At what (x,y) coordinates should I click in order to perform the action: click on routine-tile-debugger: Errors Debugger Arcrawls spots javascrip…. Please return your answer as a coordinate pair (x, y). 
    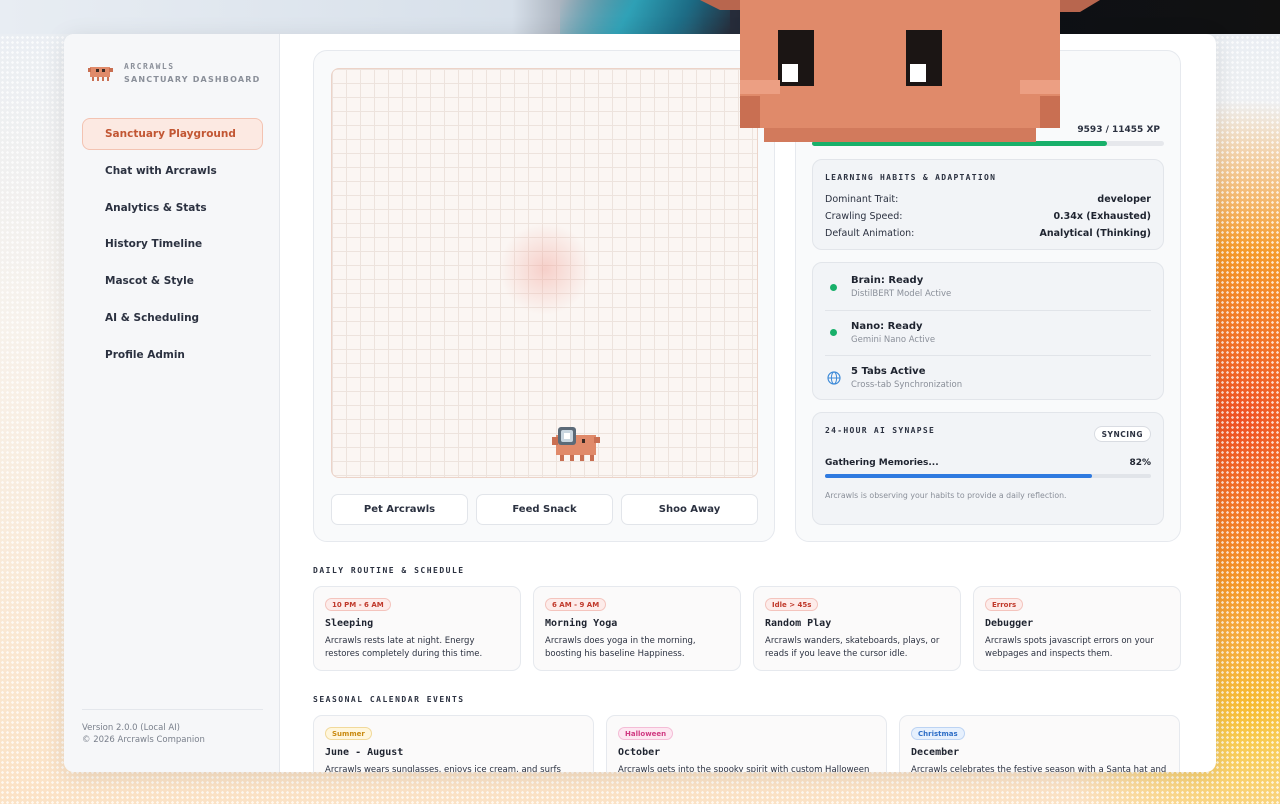
    Looking at the image, I should click on (1077, 628).